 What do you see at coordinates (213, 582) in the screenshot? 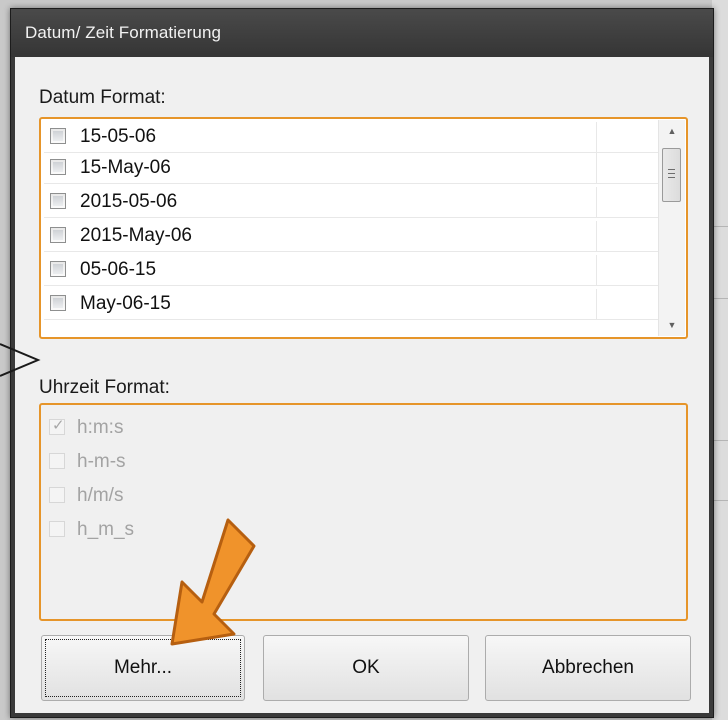
I see `orange-arrow-icon` at bounding box center [213, 582].